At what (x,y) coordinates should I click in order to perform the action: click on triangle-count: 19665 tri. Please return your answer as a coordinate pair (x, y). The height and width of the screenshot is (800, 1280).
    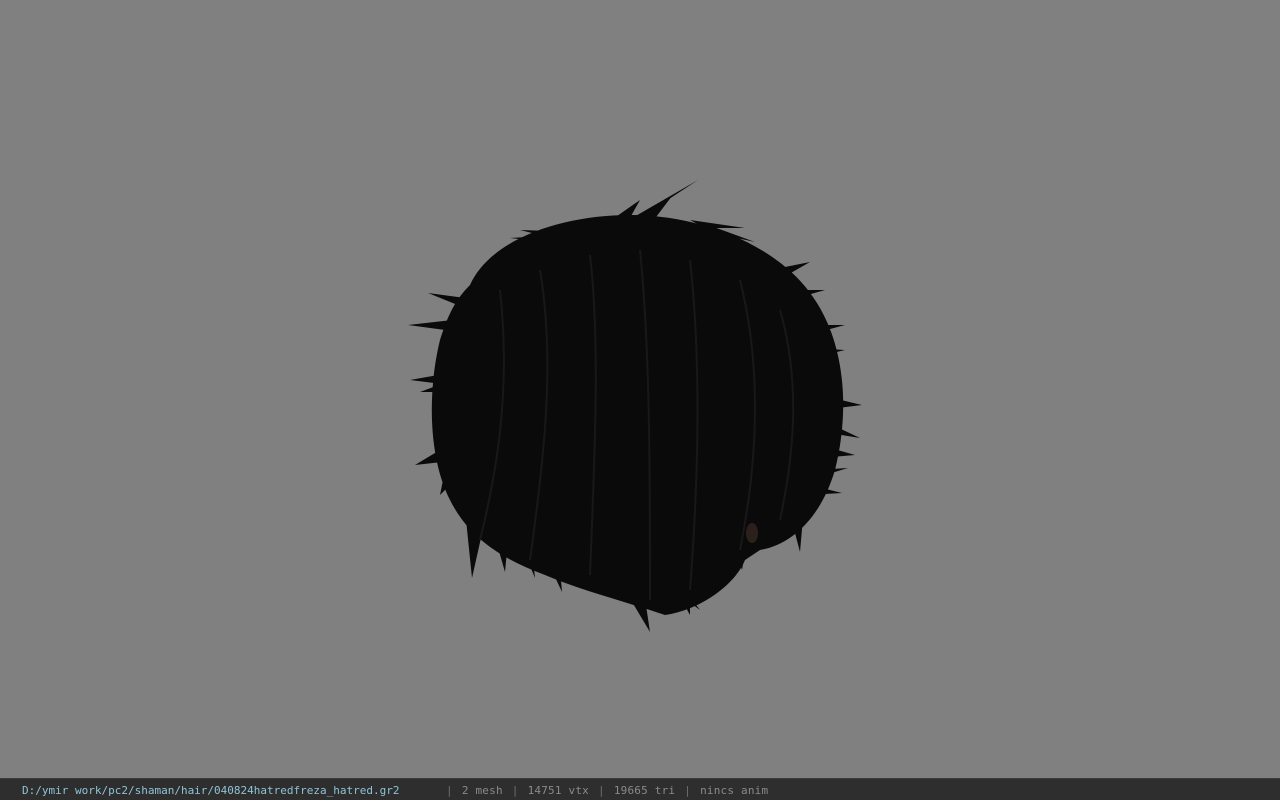
    Looking at the image, I should click on (644, 790).